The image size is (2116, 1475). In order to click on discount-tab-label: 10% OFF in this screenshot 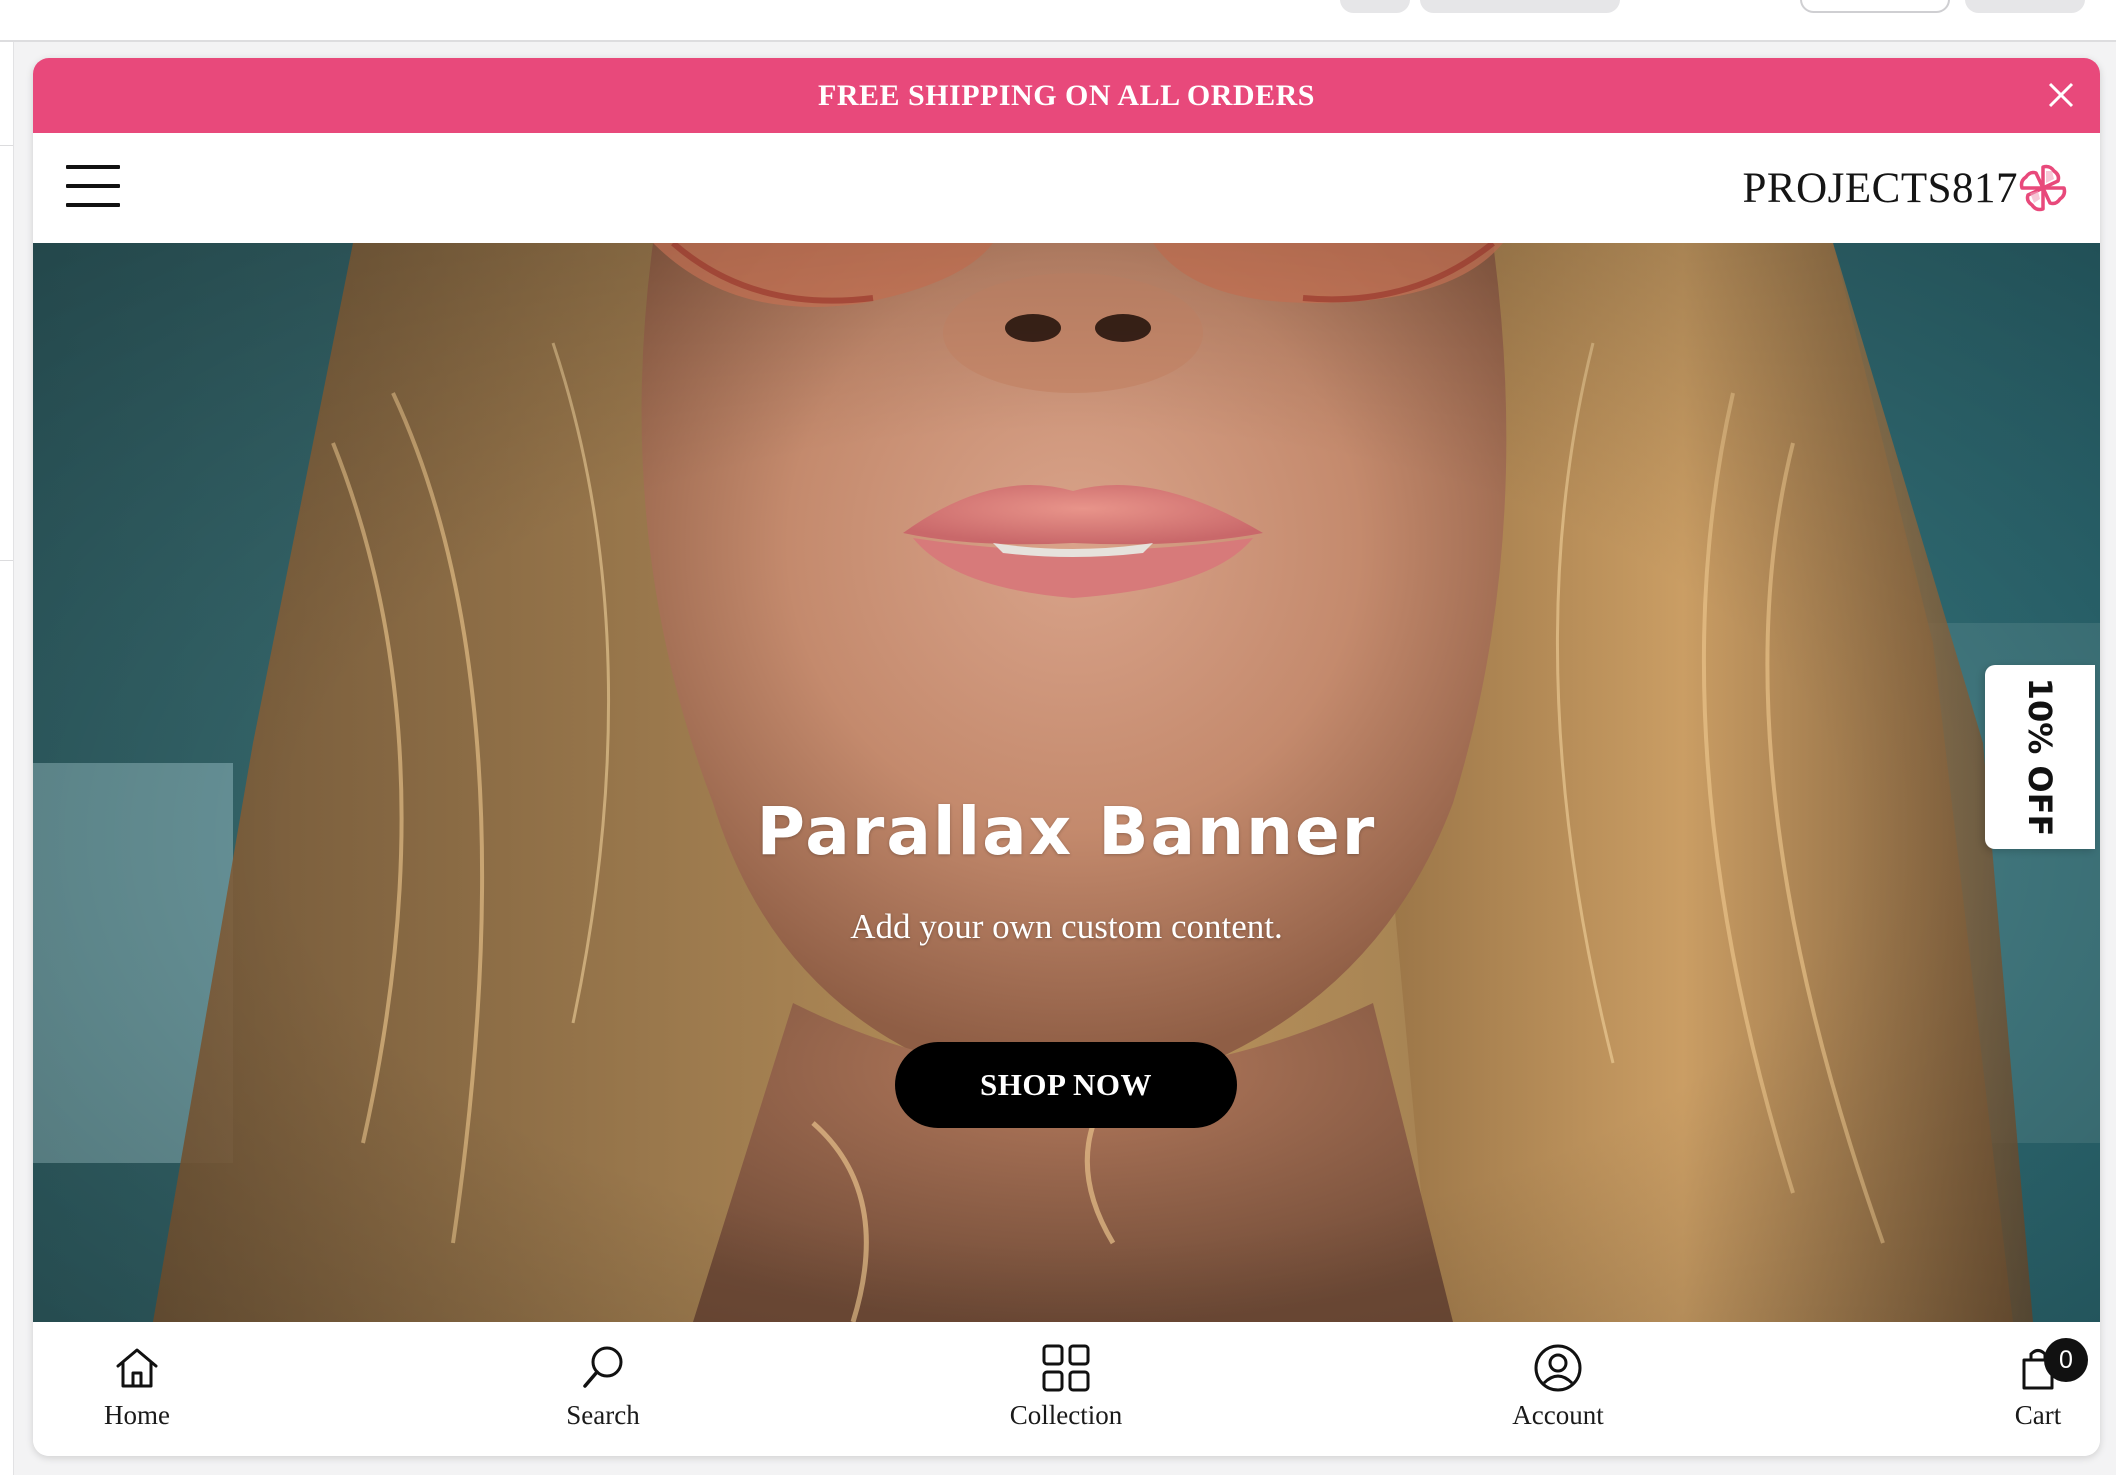, I will do `click(2040, 757)`.